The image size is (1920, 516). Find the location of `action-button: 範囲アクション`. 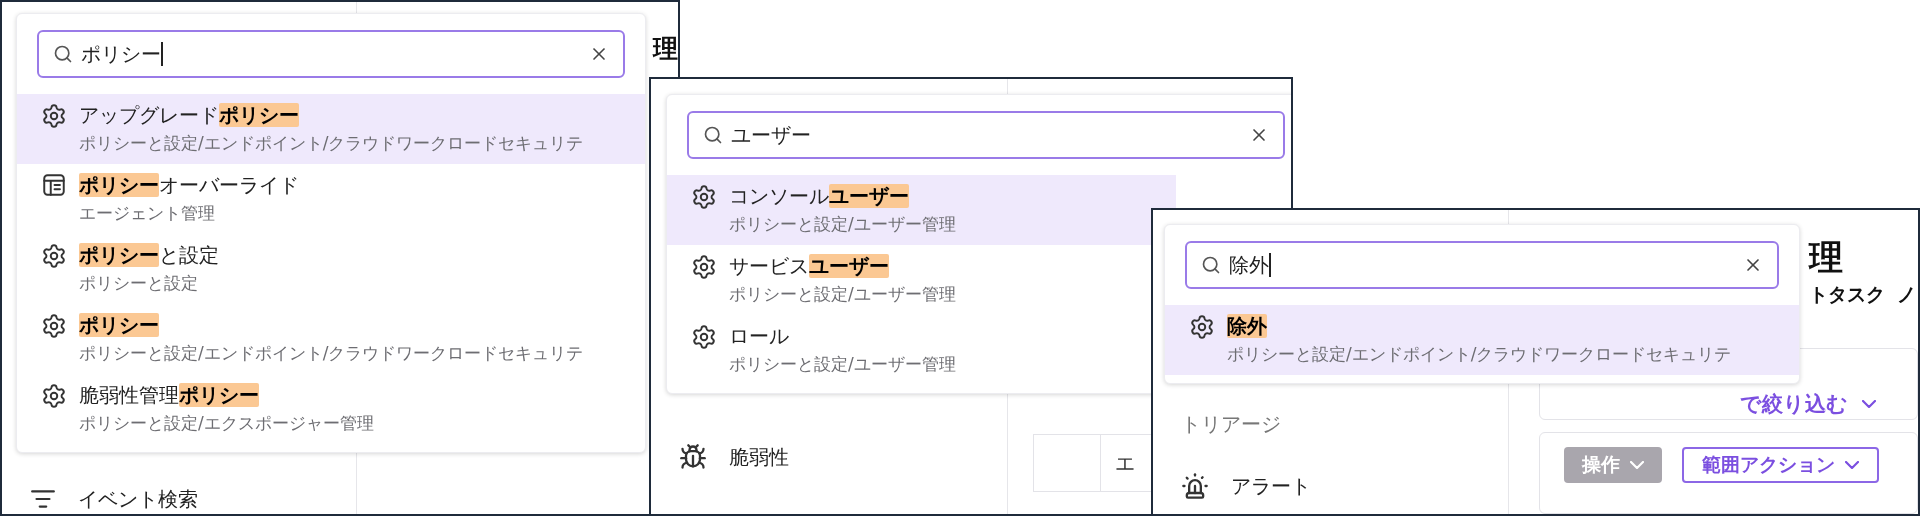

action-button: 範囲アクション is located at coordinates (1780, 464).